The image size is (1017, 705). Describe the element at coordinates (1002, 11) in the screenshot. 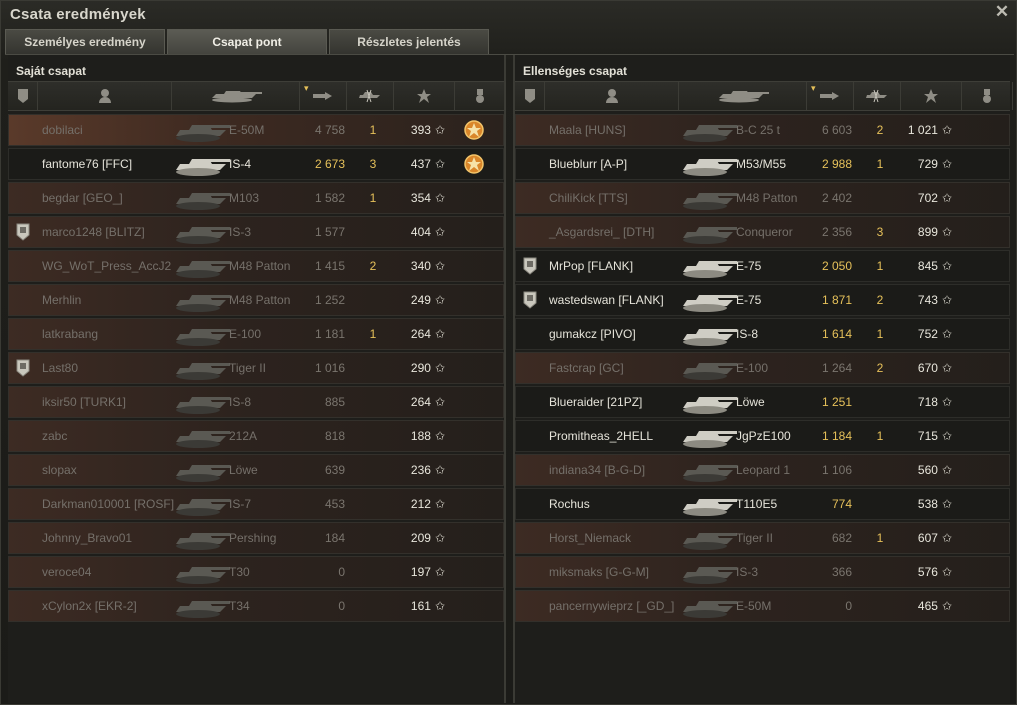

I see `close-icon: ✕` at that location.